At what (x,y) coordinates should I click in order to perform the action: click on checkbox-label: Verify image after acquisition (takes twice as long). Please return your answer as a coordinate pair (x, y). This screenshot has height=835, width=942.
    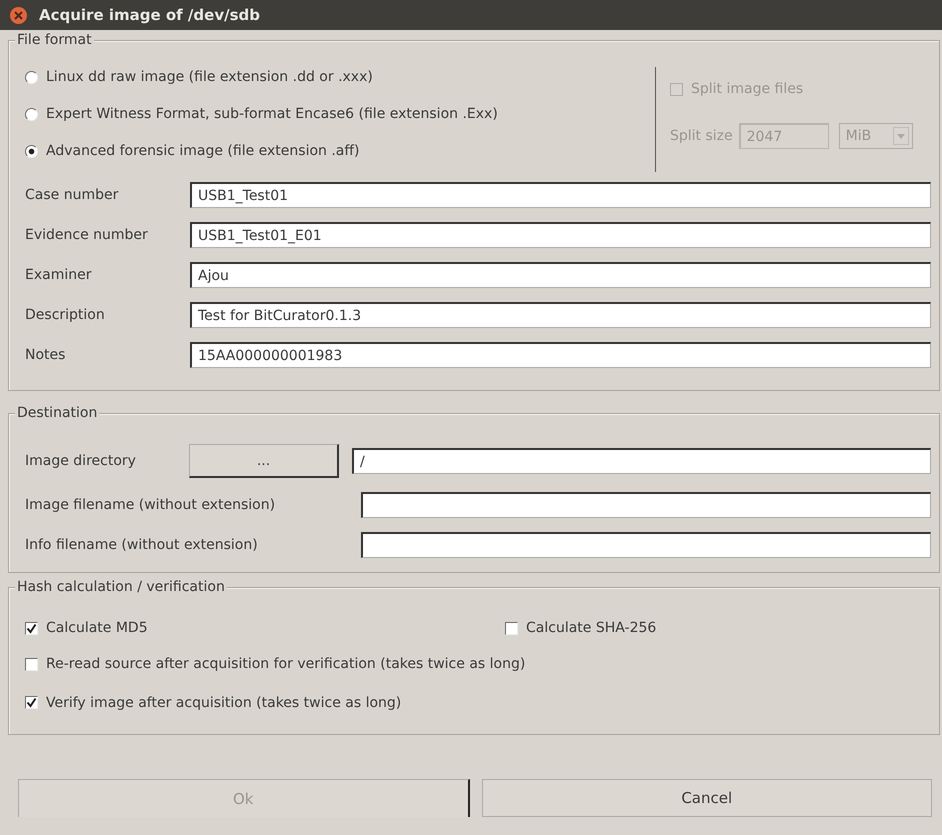
    Looking at the image, I should click on (224, 702).